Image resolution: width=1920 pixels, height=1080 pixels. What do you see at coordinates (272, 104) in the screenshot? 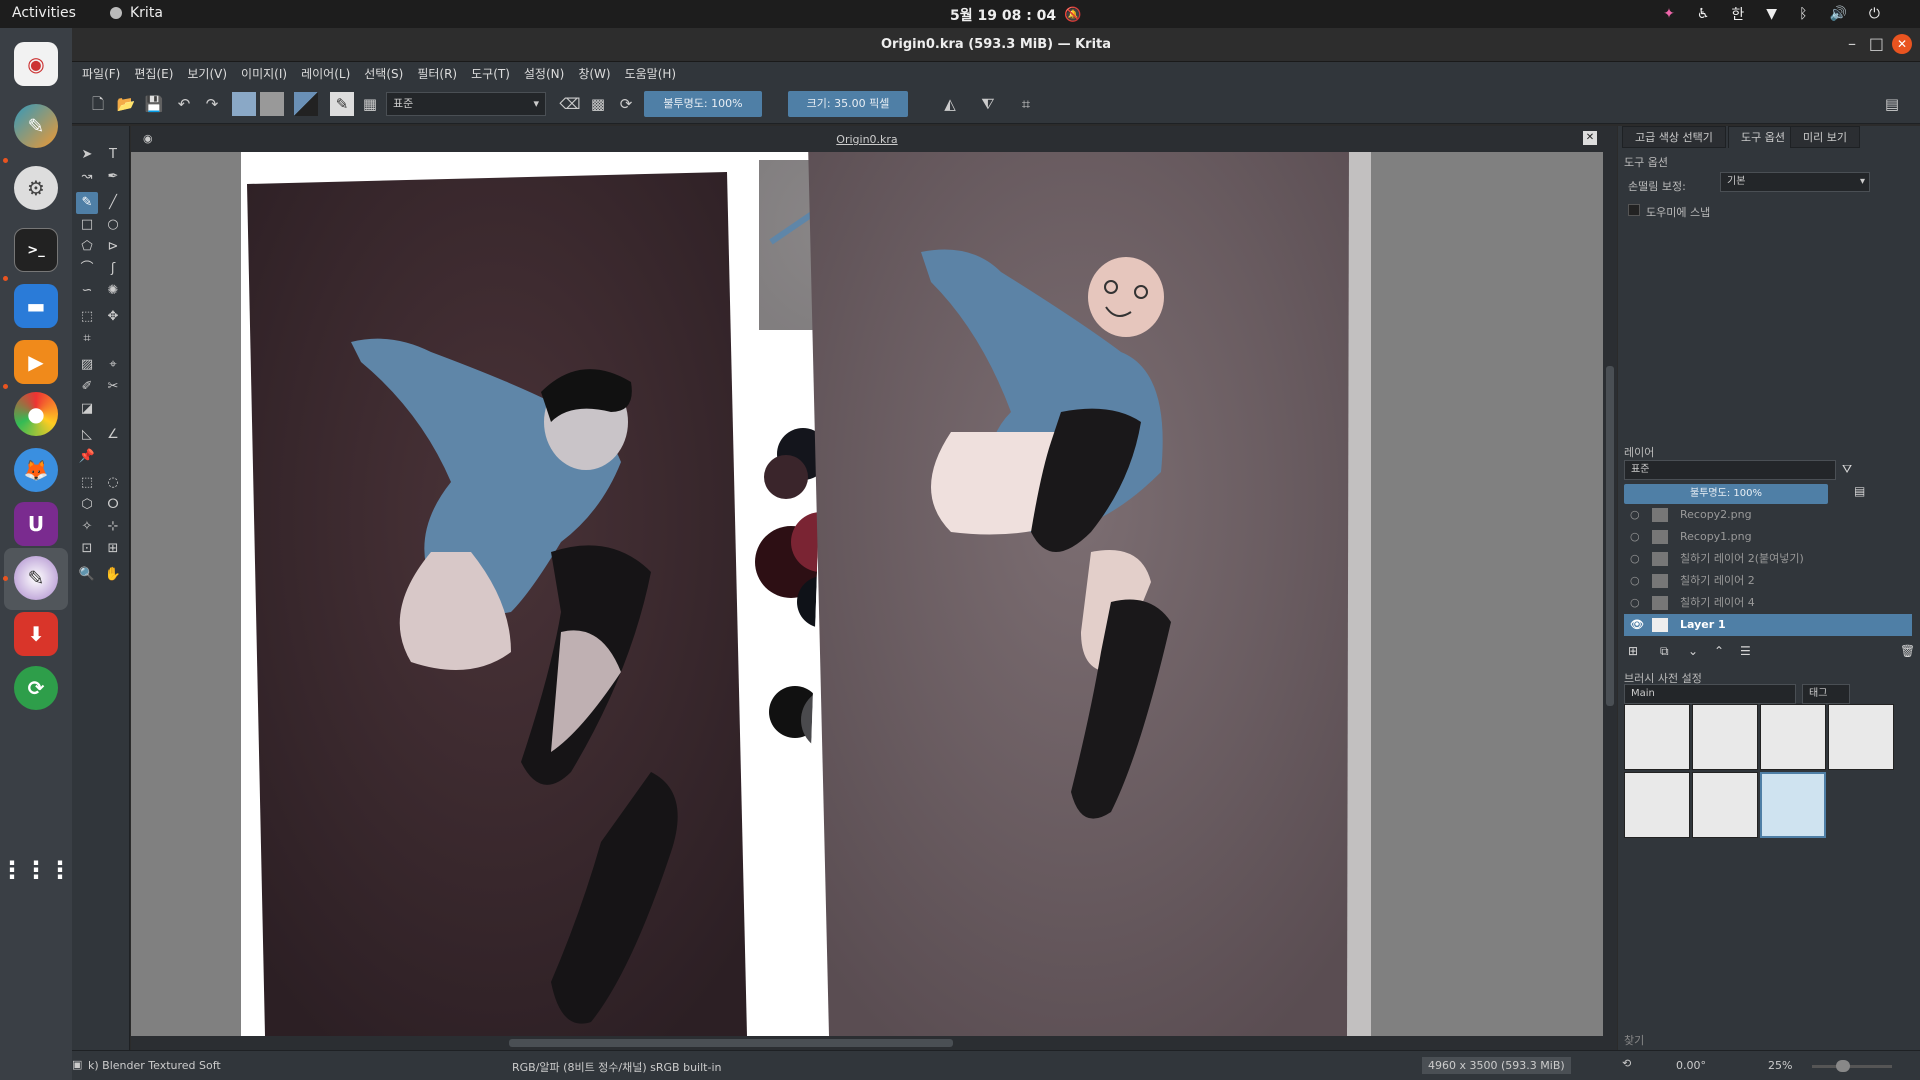
I see `pattern-preset-button` at bounding box center [272, 104].